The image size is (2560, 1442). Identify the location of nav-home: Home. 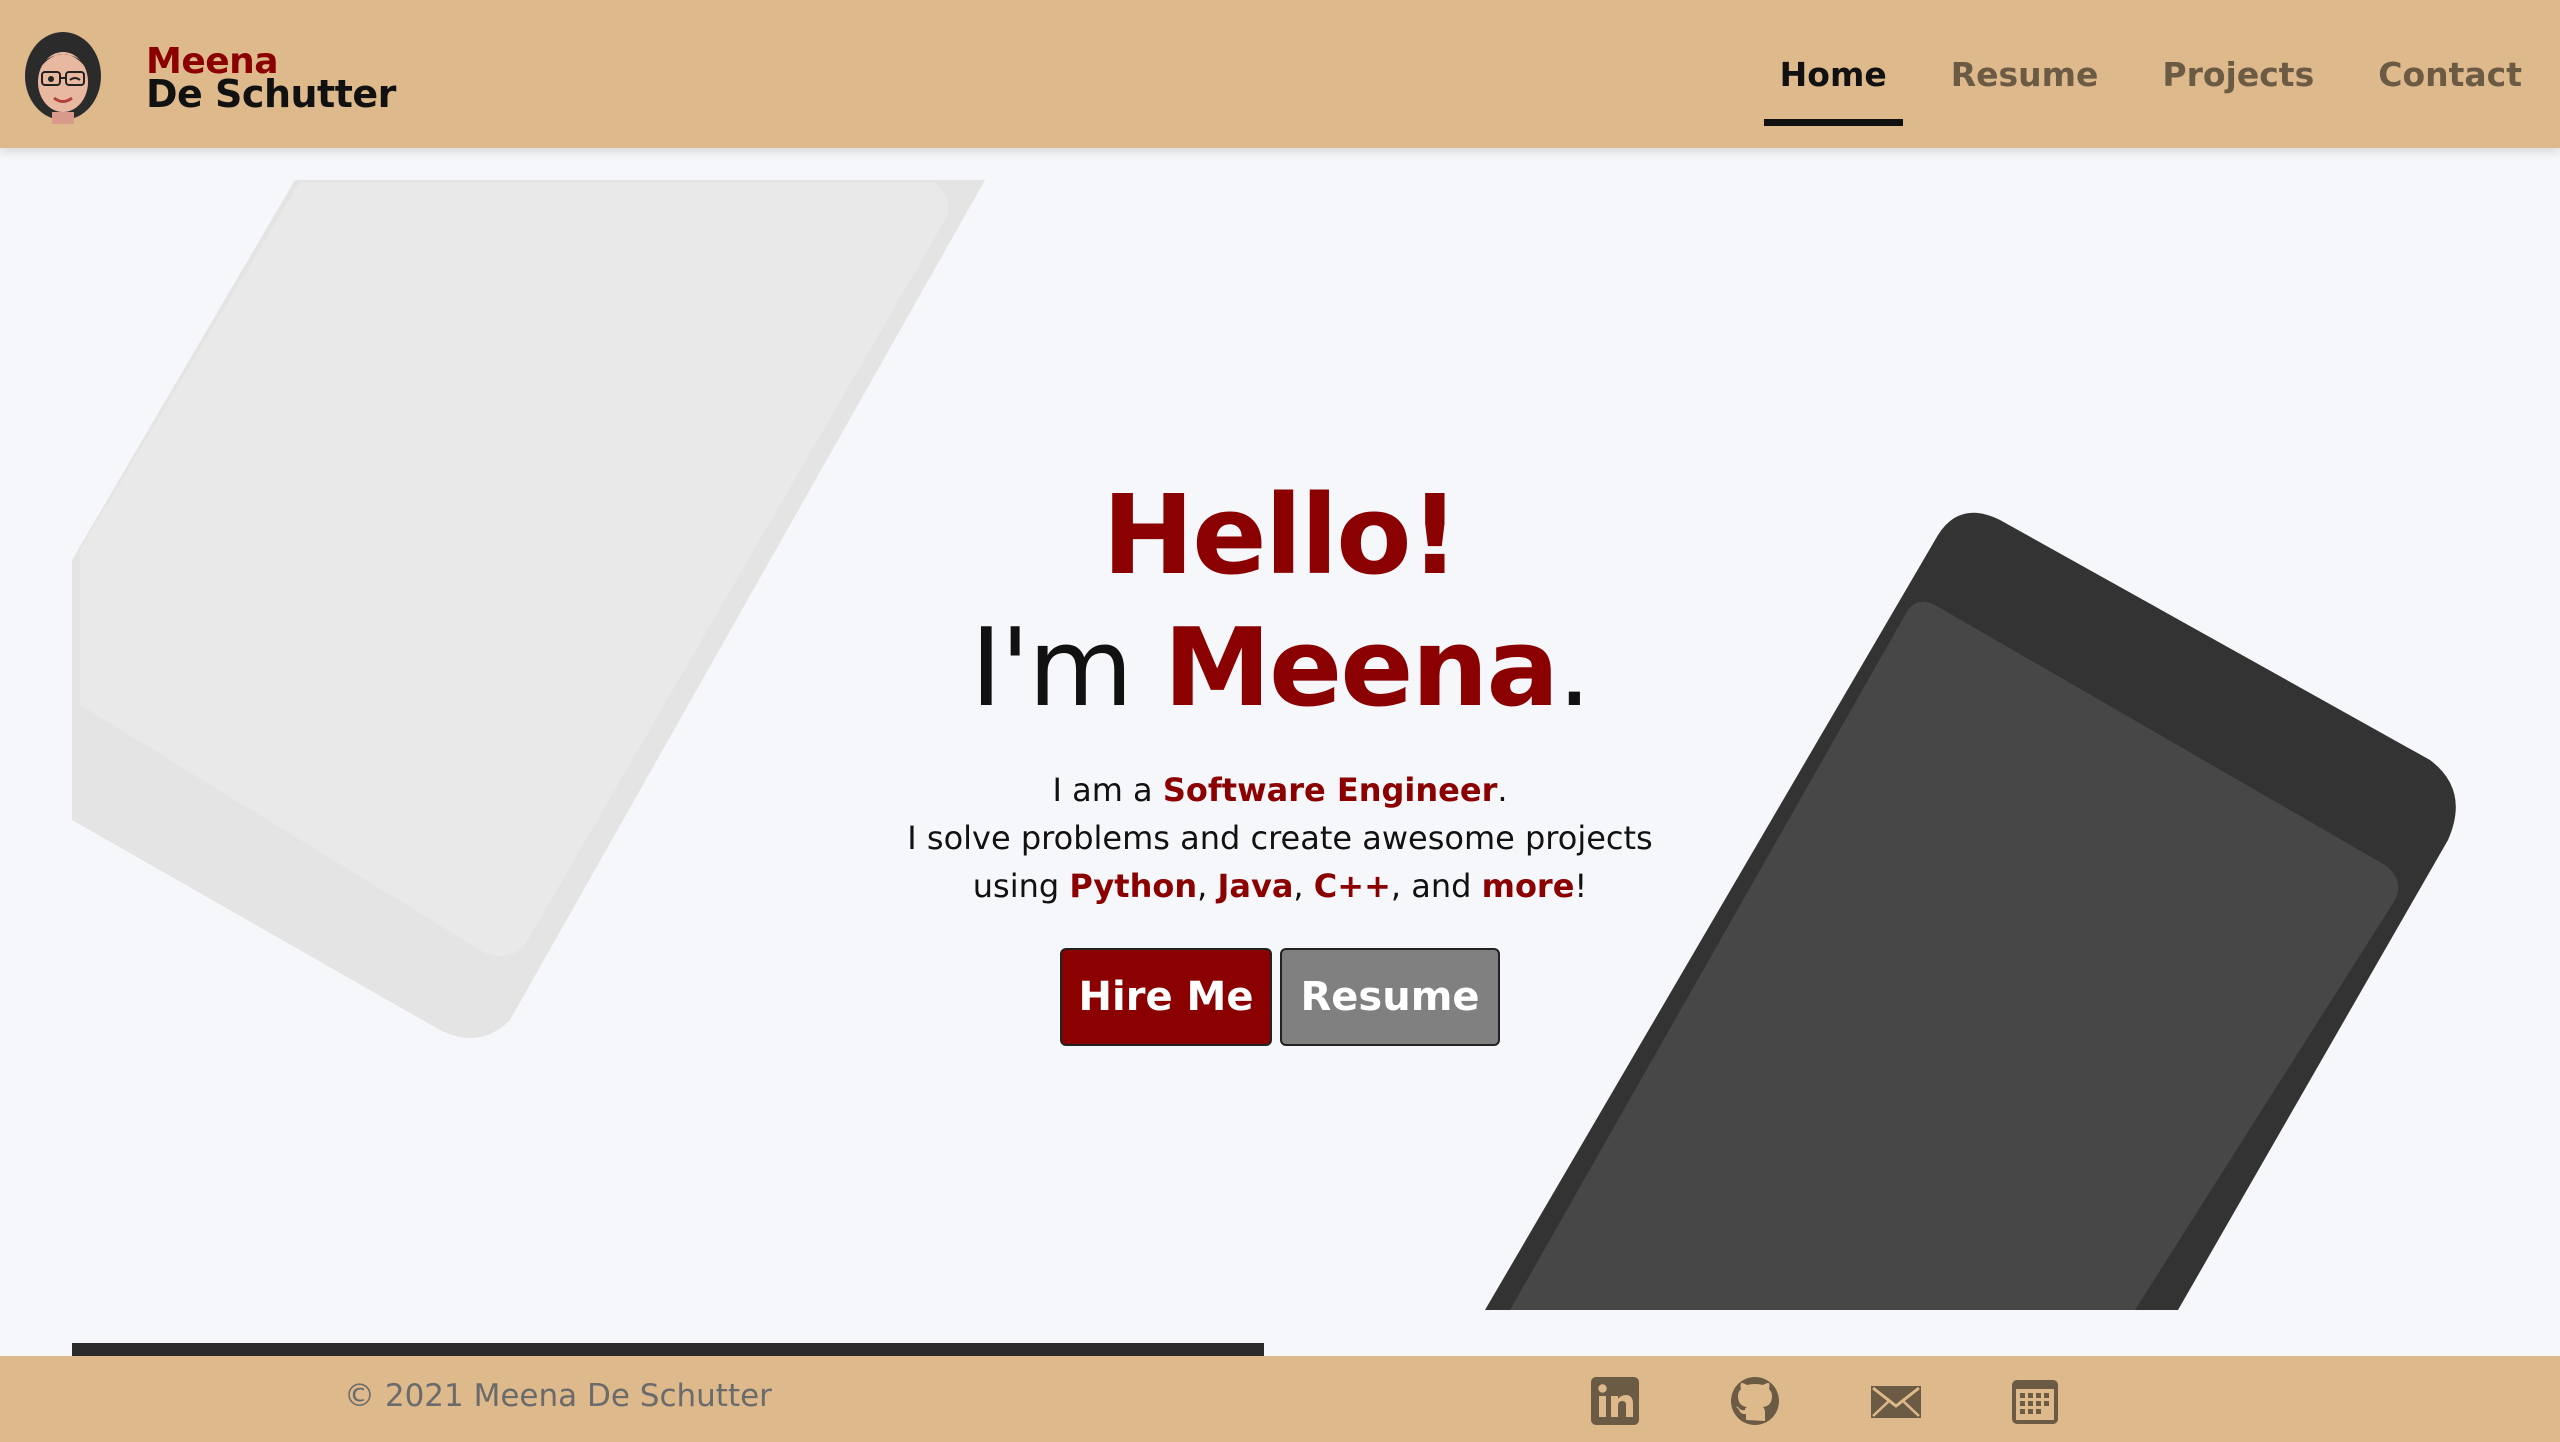
(1833, 74).